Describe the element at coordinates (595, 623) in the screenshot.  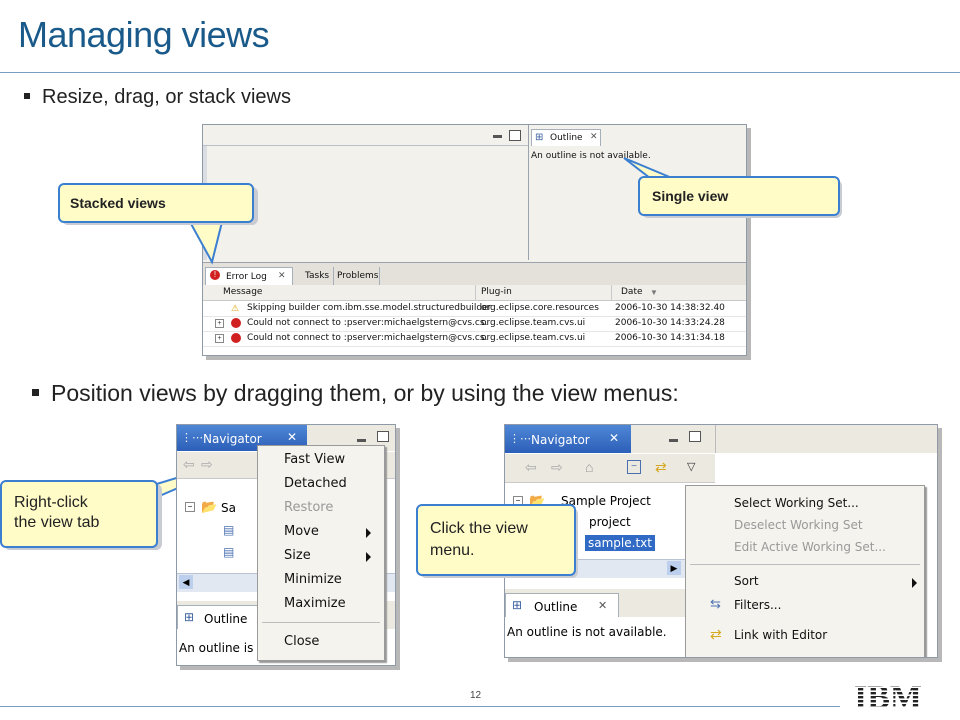
I see `outline-pane: ⊞ Outline ✕ An outline is not available.` at that location.